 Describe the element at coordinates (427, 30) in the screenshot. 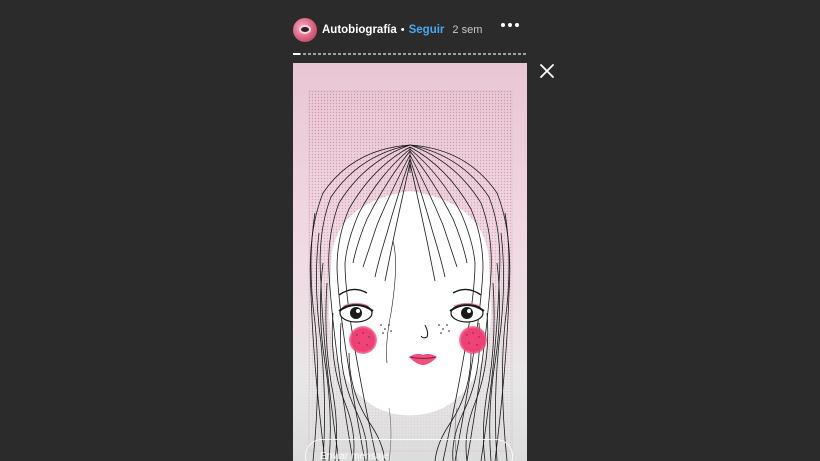

I see `follow-button: Seguir` at that location.